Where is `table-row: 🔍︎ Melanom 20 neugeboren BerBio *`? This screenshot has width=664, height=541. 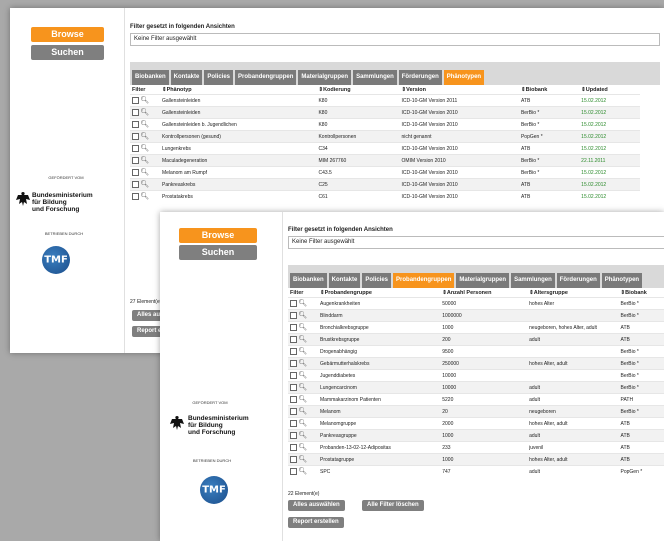 table-row: 🔍︎ Melanom 20 neugeboren BerBio * is located at coordinates (476, 411).